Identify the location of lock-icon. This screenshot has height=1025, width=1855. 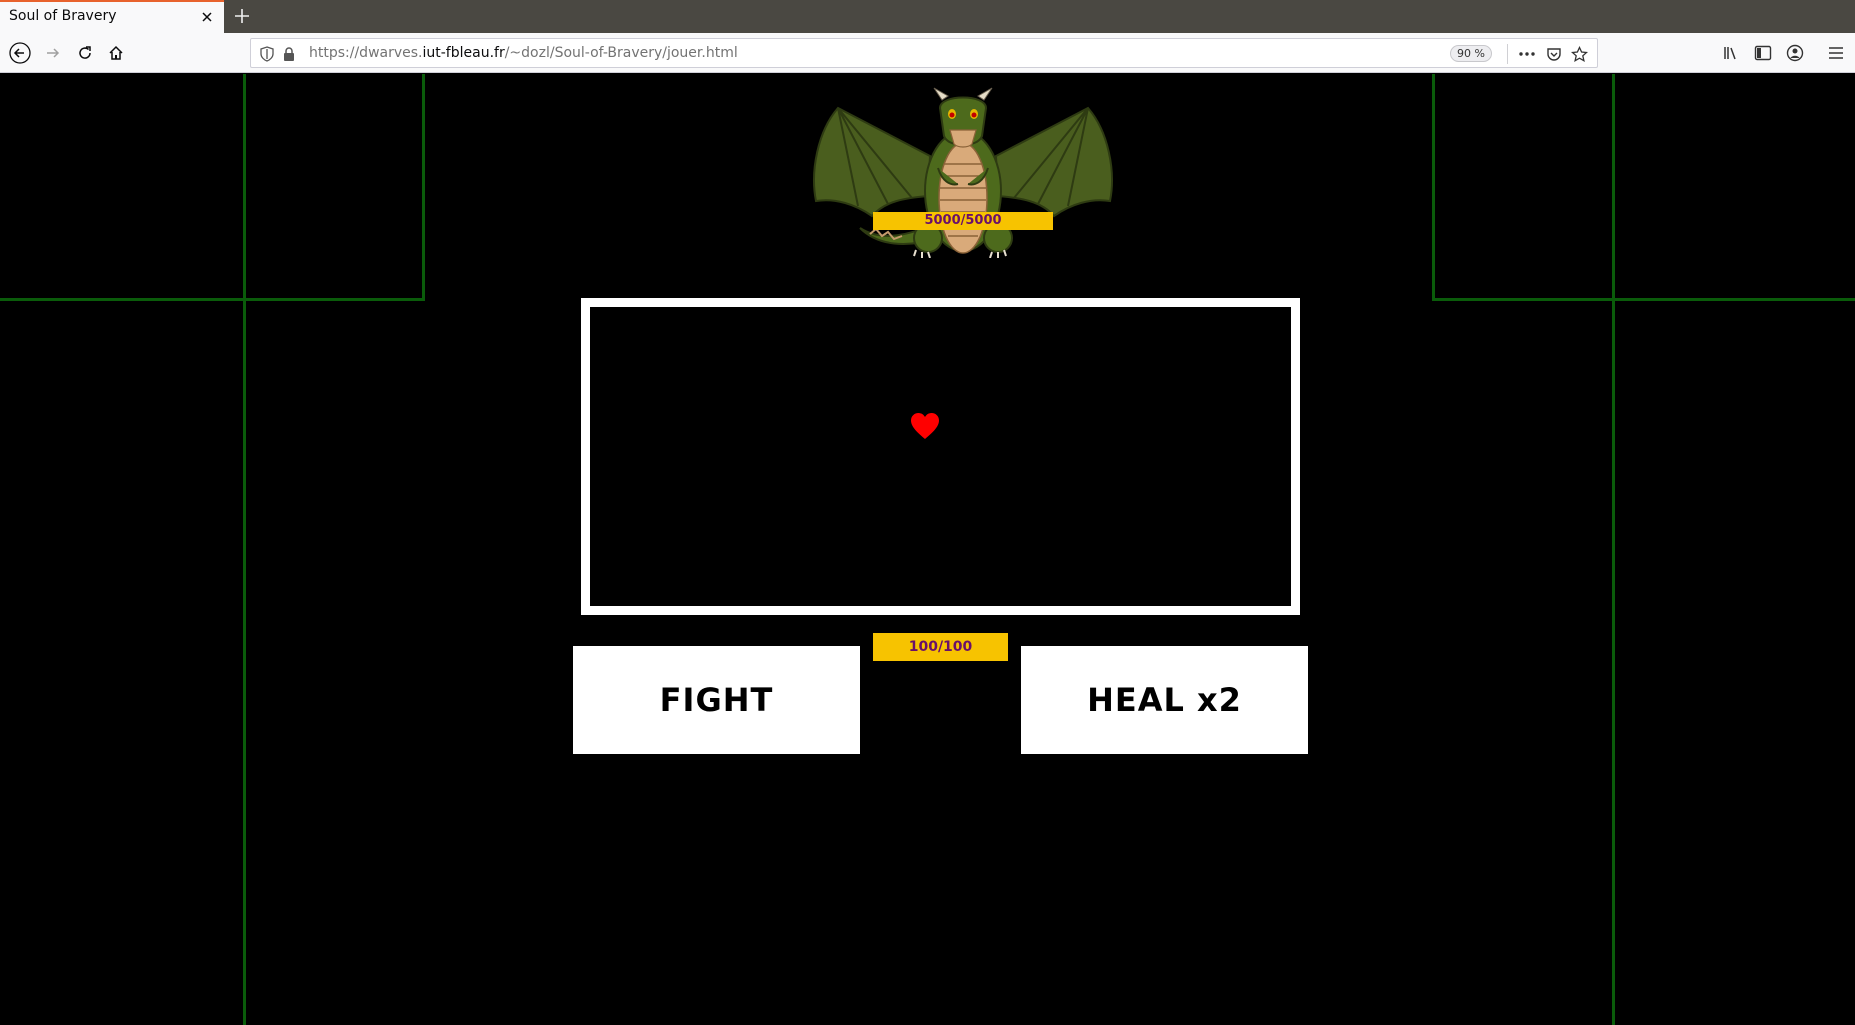
(289, 54).